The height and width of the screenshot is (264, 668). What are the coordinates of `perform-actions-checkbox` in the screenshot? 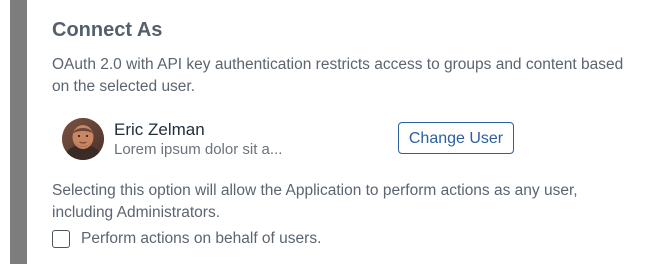 It's located at (61, 239).